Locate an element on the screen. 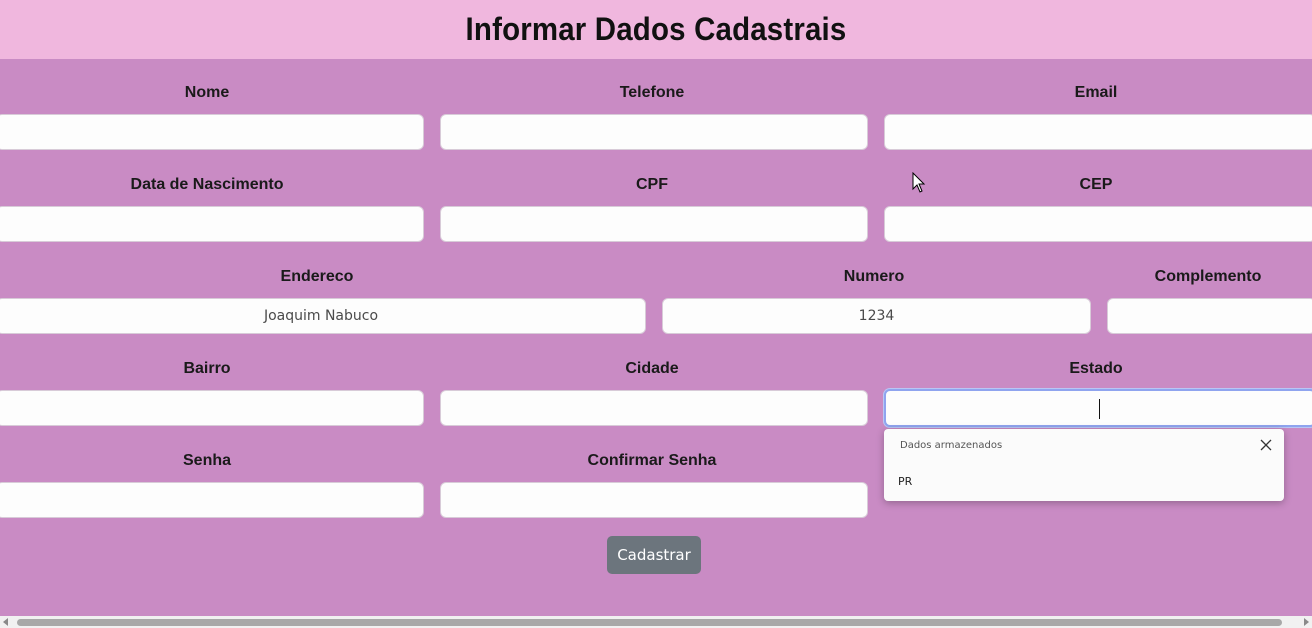 The height and width of the screenshot is (628, 1312). label-cpf: CPF is located at coordinates (652, 184).